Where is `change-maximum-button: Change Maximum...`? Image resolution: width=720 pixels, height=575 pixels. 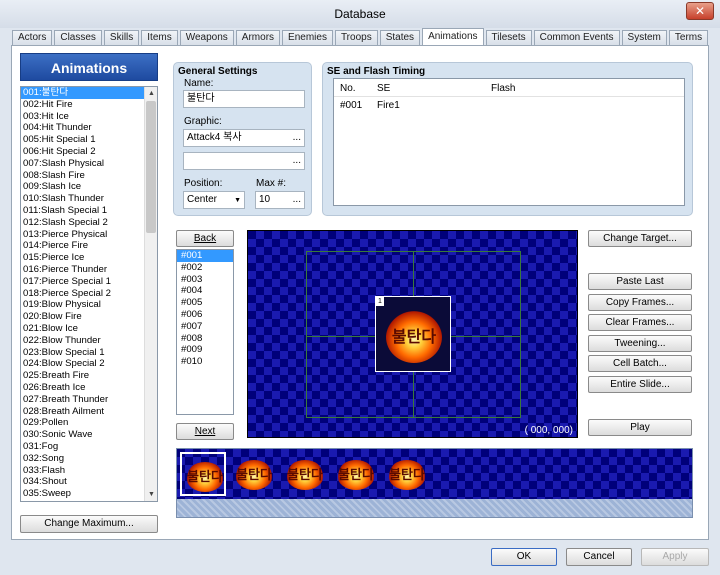
change-maximum-button: Change Maximum... is located at coordinates (89, 524).